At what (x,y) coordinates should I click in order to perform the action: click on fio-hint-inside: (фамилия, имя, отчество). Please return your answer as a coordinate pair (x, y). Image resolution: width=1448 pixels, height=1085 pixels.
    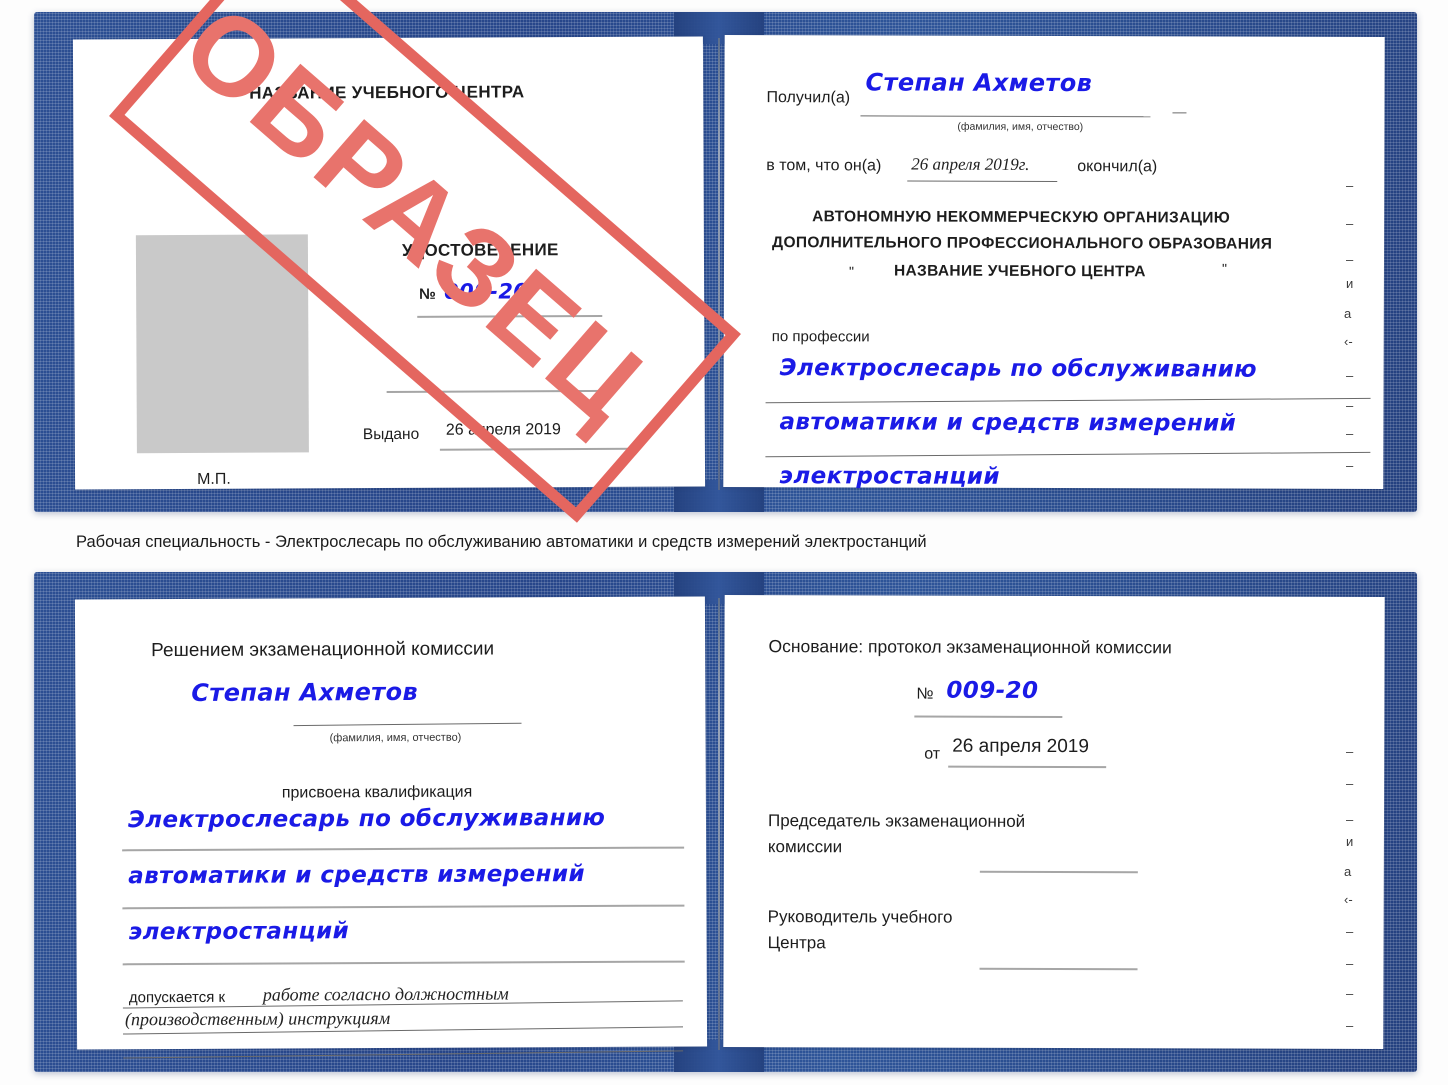
    Looking at the image, I should click on (395, 738).